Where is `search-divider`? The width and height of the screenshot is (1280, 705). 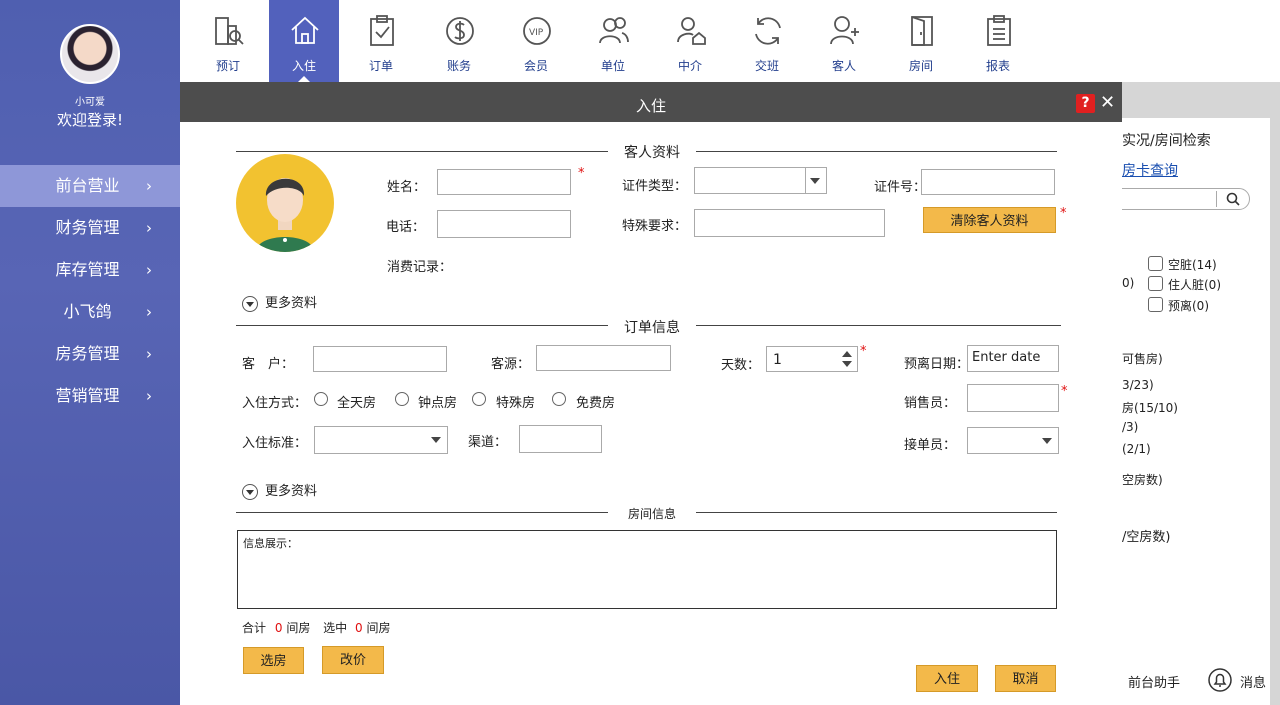 search-divider is located at coordinates (1216, 199).